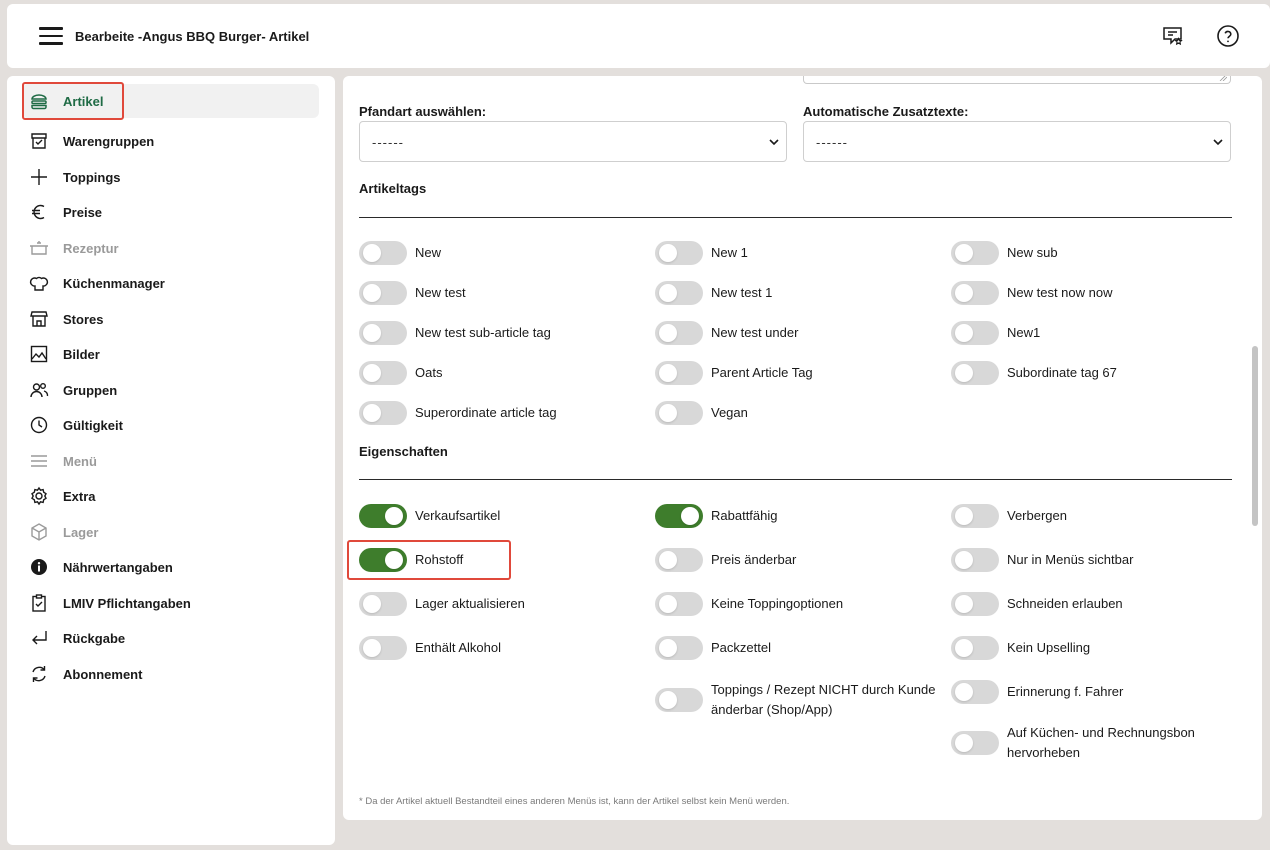 The height and width of the screenshot is (850, 1270). What do you see at coordinates (1037, 692) in the screenshot?
I see `prop-toggle-erinnerung-fahrer: Erinnerung f. Fahrer` at bounding box center [1037, 692].